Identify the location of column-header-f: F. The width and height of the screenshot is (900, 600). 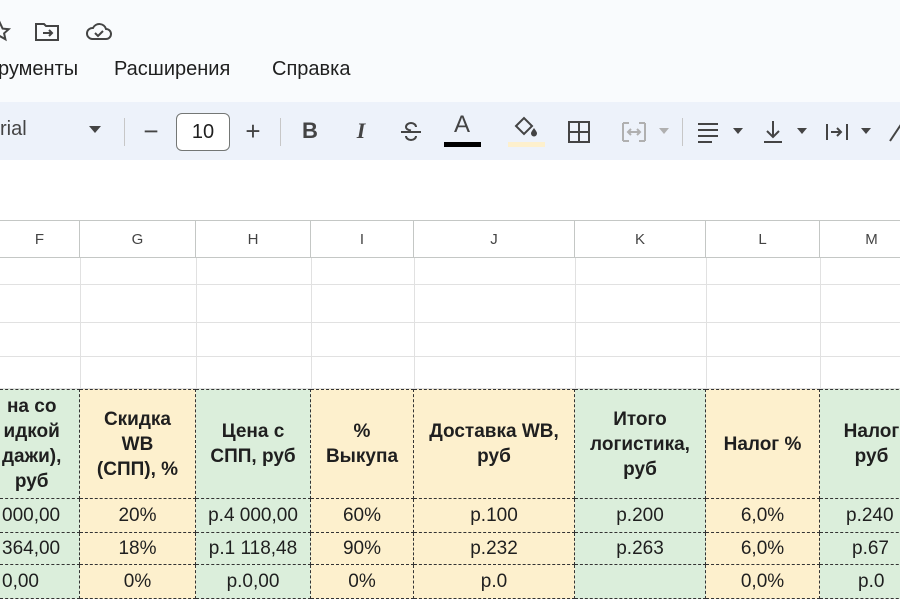
(40, 239).